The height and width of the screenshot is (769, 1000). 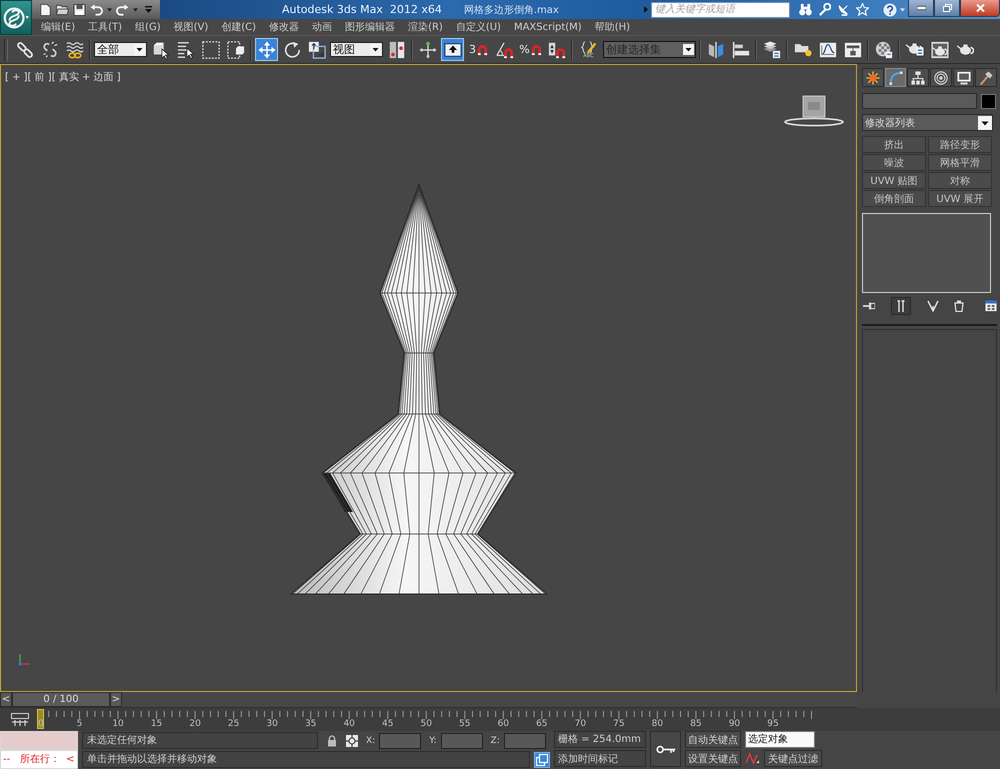 I want to click on menu-item: 帮助(H), so click(x=612, y=27).